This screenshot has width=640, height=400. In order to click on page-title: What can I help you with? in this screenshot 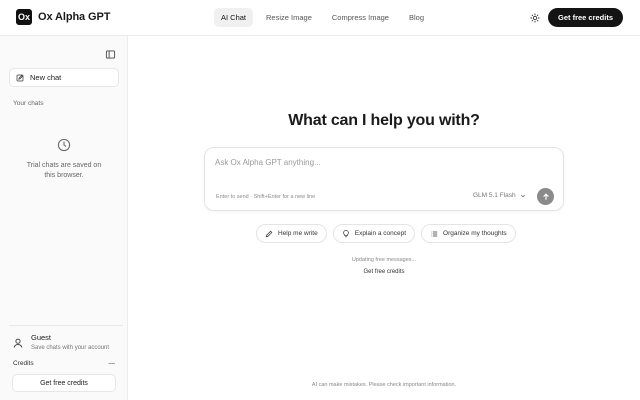, I will do `click(384, 120)`.